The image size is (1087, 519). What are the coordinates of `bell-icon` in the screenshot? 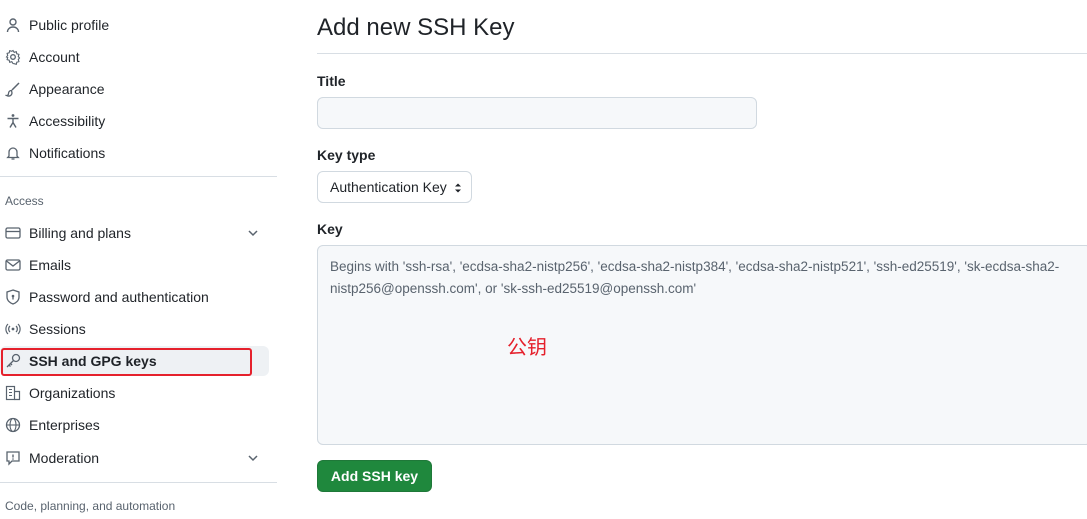 It's located at (13, 153).